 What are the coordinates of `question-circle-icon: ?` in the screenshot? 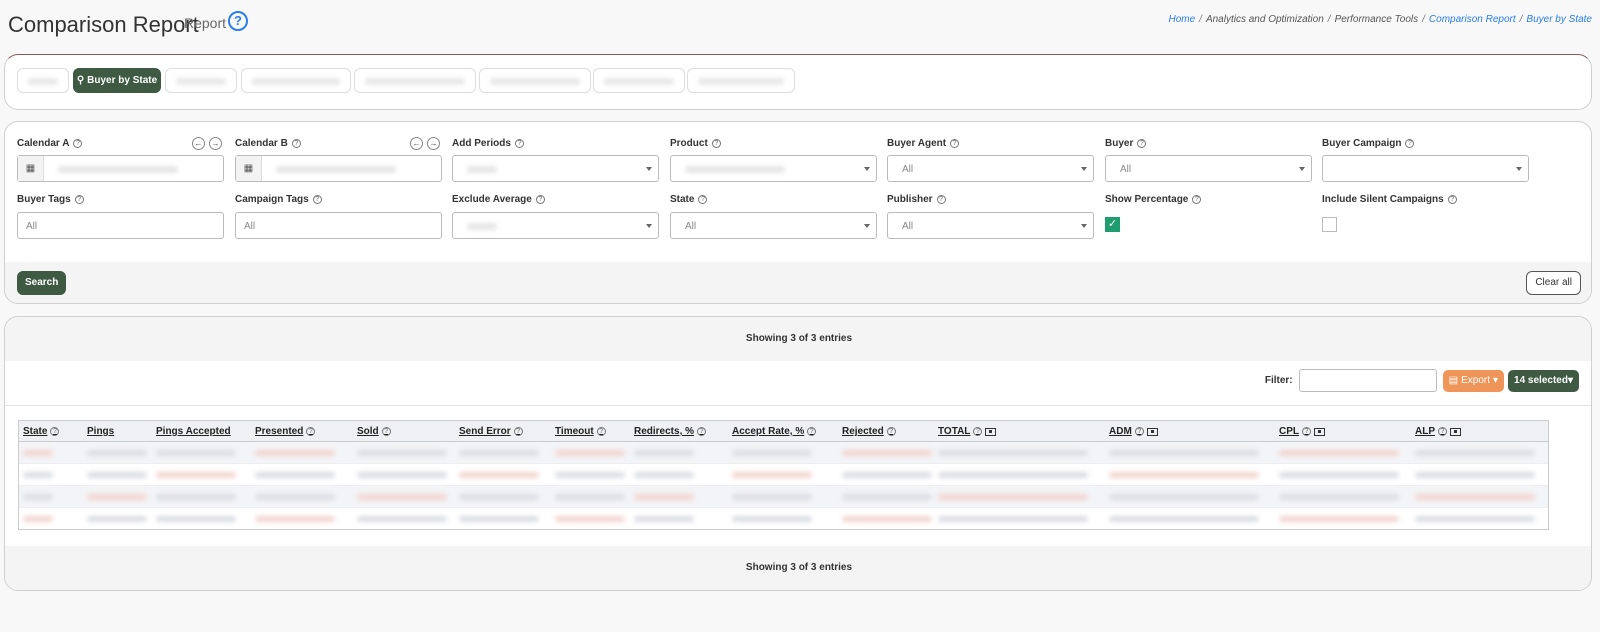 It's located at (238, 21).